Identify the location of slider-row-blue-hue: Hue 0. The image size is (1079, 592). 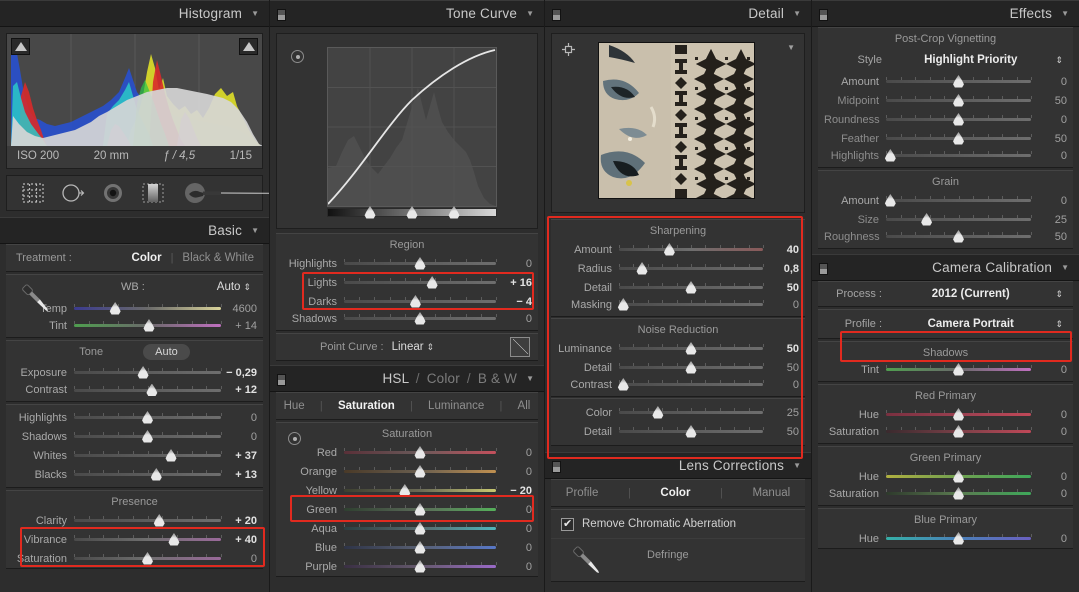
(945, 538).